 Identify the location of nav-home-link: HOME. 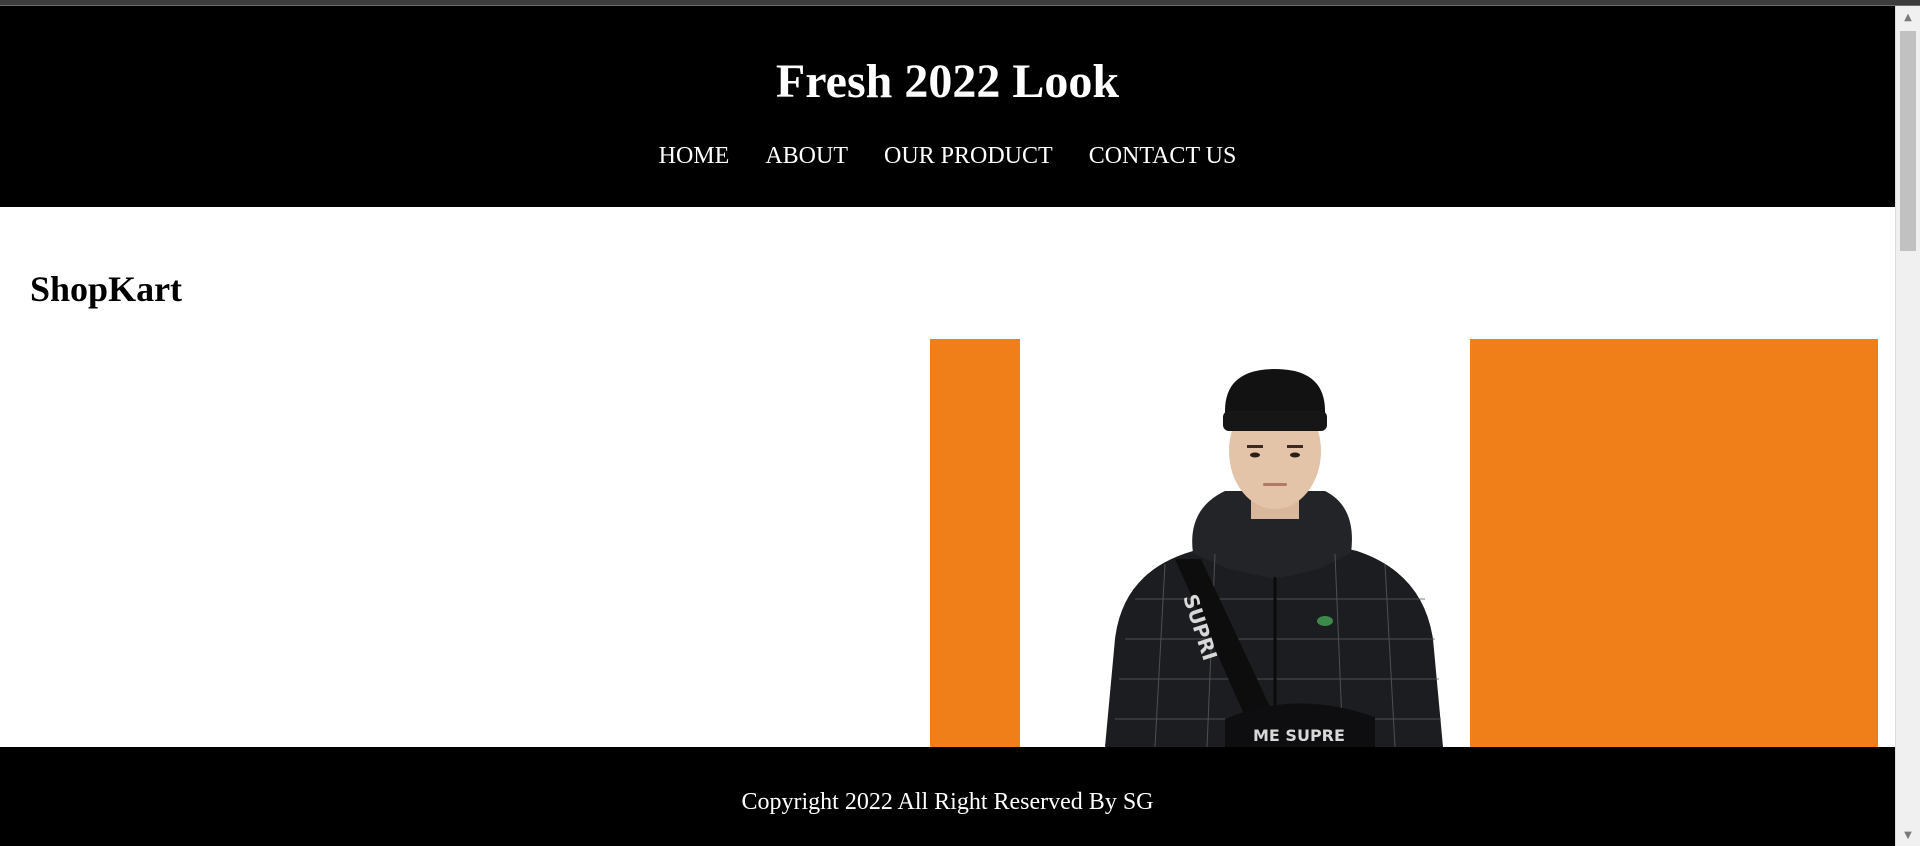
(694, 156).